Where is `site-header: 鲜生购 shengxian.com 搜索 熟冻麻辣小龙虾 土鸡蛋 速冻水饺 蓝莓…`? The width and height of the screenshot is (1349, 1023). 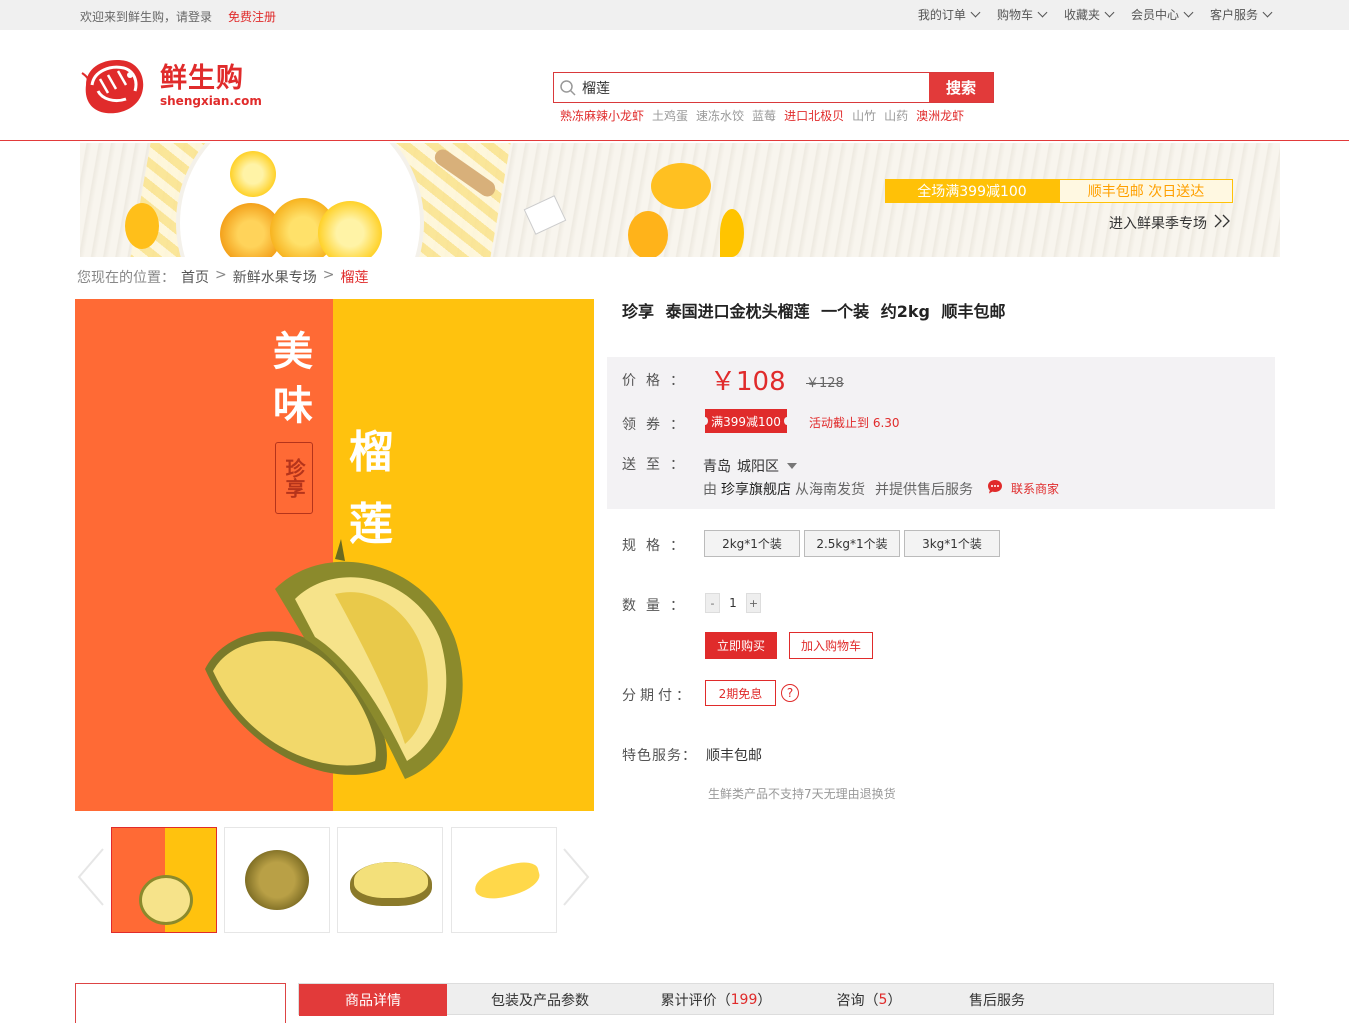 site-header: 鲜生购 shengxian.com 搜索 熟冻麻辣小龙虾 土鸡蛋 速冻水饺 蓝莓… is located at coordinates (674, 85).